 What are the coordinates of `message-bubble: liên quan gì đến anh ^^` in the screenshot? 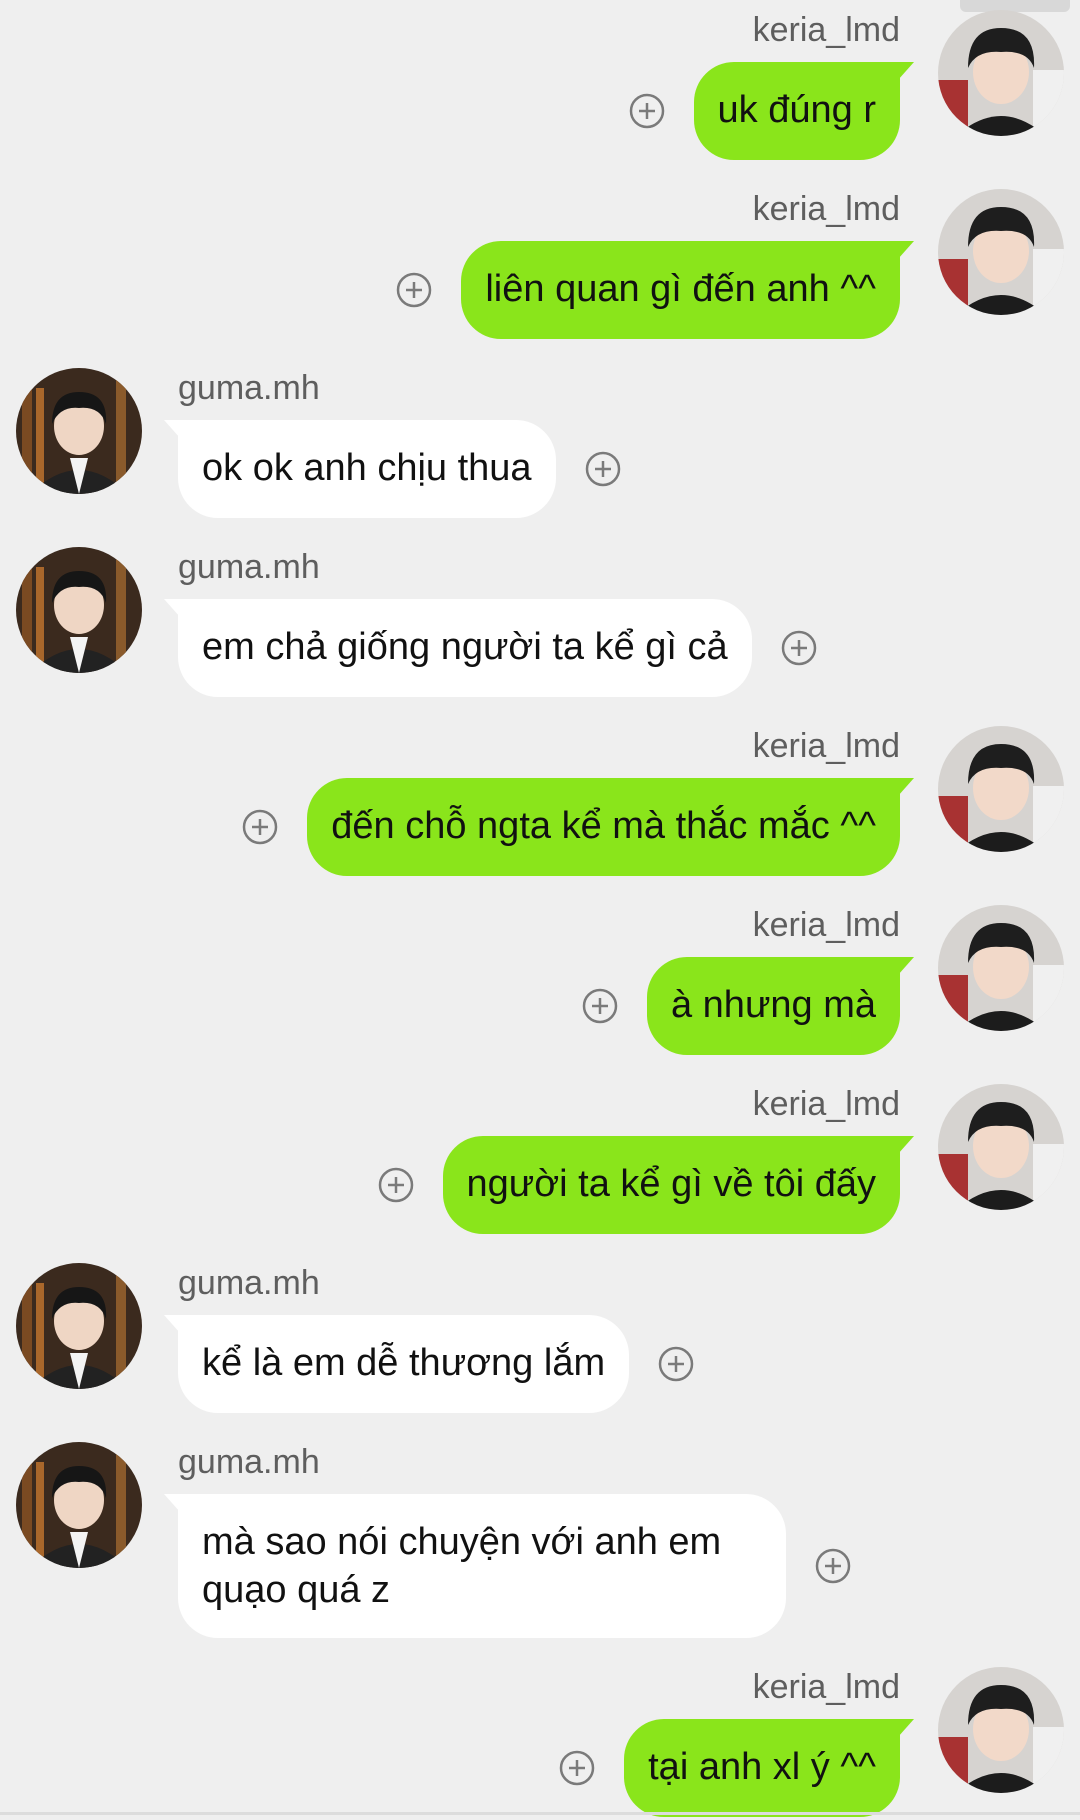 It's located at (687, 290).